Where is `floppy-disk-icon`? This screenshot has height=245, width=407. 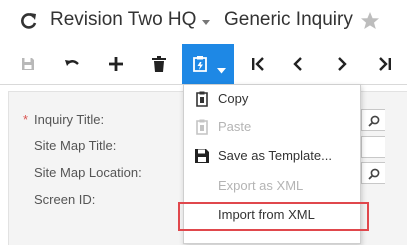 floppy-disk-icon is located at coordinates (28, 64).